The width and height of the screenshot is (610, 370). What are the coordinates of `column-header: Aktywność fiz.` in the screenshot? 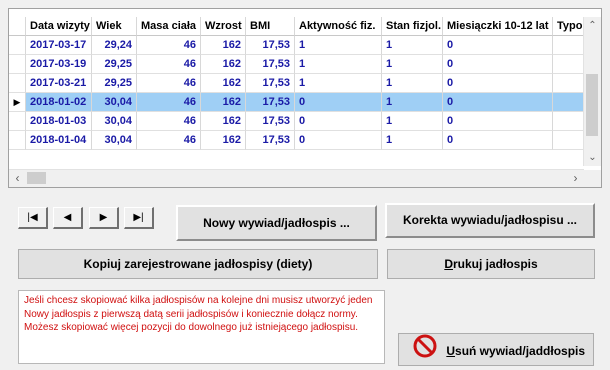 It's located at (338, 26).